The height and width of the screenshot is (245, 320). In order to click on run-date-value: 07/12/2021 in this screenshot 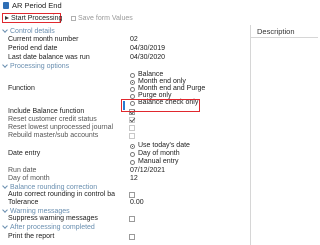, I will do `click(147, 171)`.